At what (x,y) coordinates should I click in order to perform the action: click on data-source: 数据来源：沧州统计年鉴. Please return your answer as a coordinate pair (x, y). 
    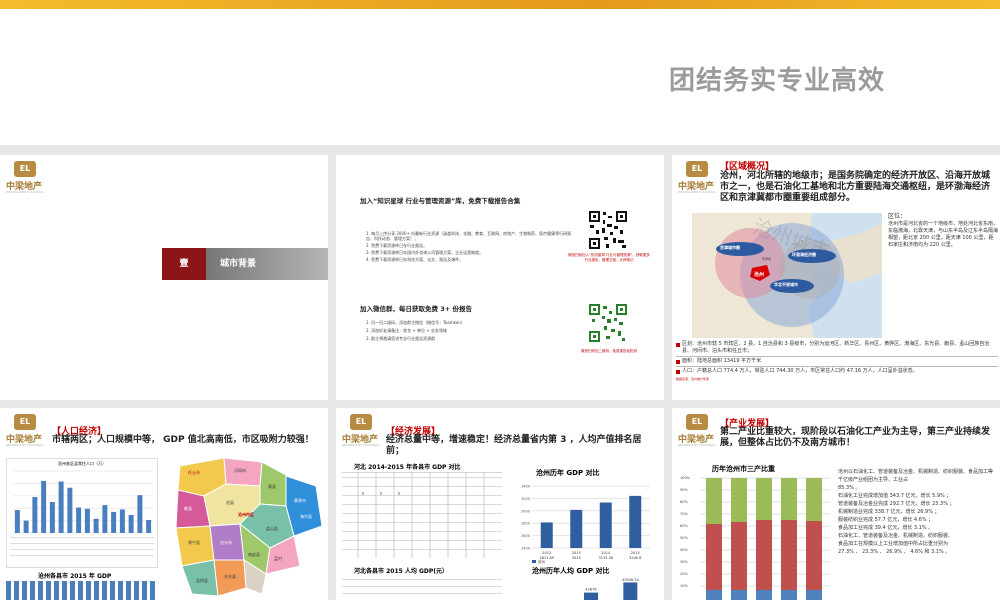
    Looking at the image, I should click on (693, 379).